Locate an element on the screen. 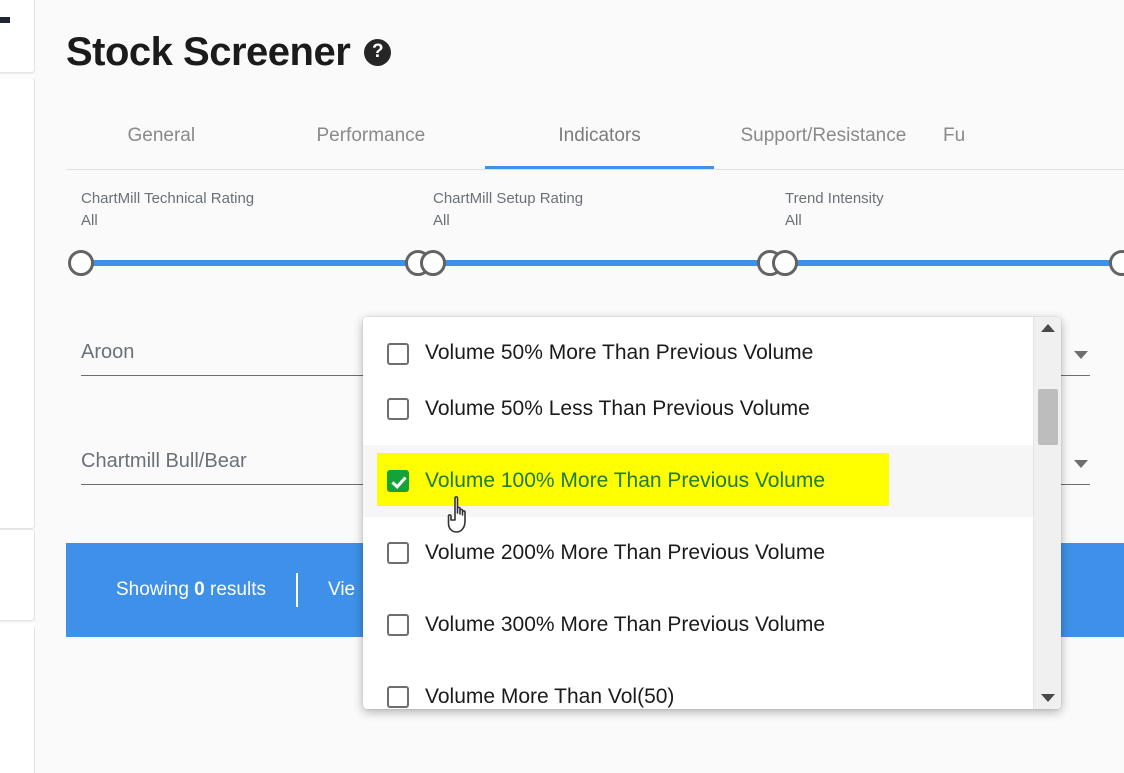 The image size is (1124, 773). dropdown-option: Volume 50% Less Than Previous Volume is located at coordinates (698, 409).